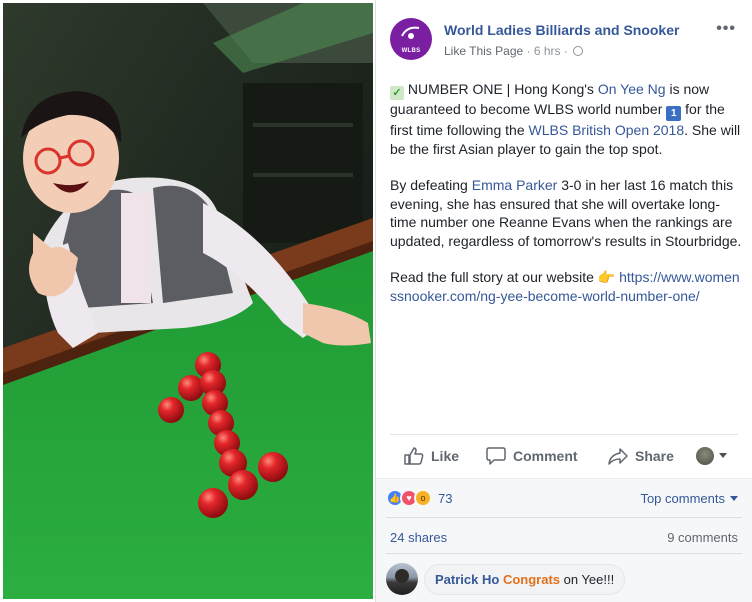 This screenshot has height=602, width=752. I want to click on wlbs-logo-icon, so click(410, 32).